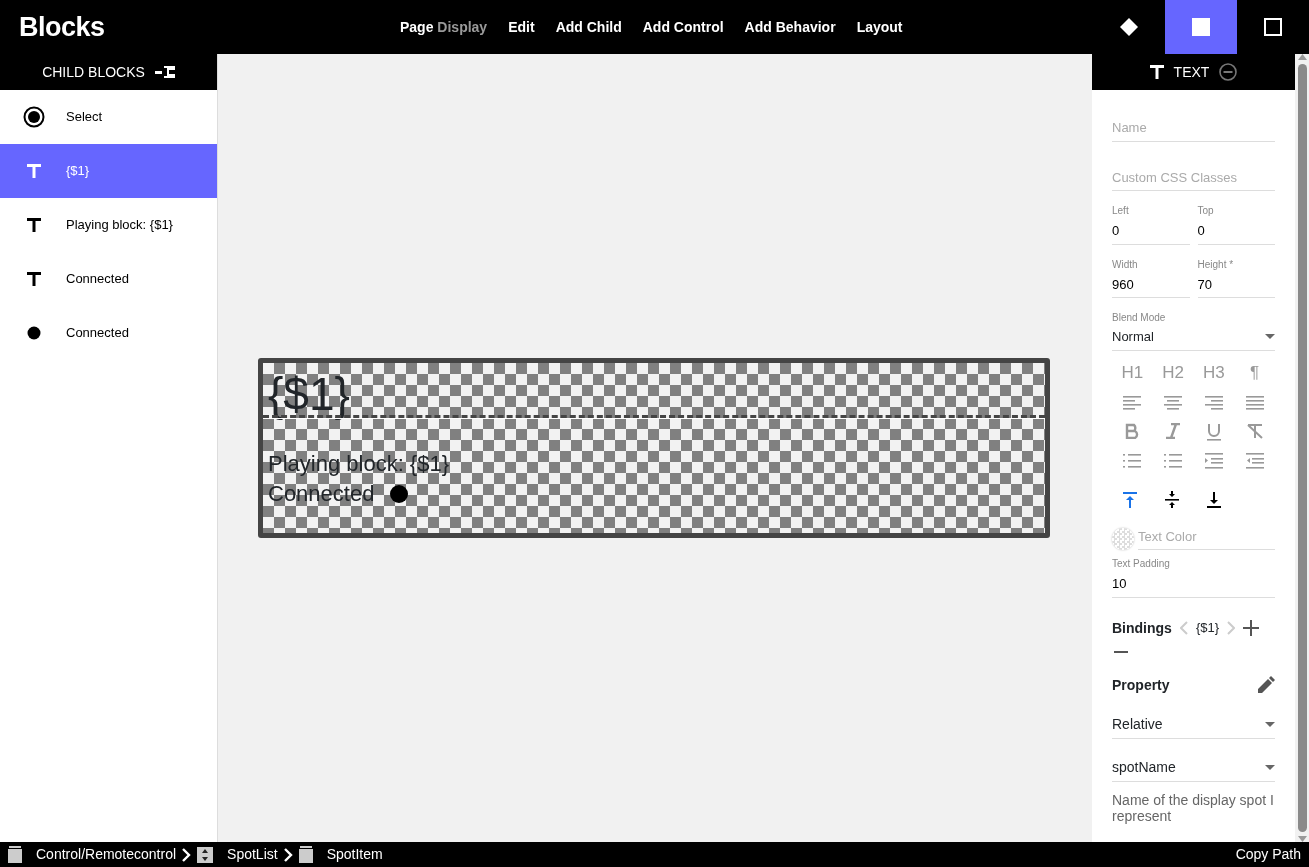  I want to click on select-field: Relative, so click(1193, 725).